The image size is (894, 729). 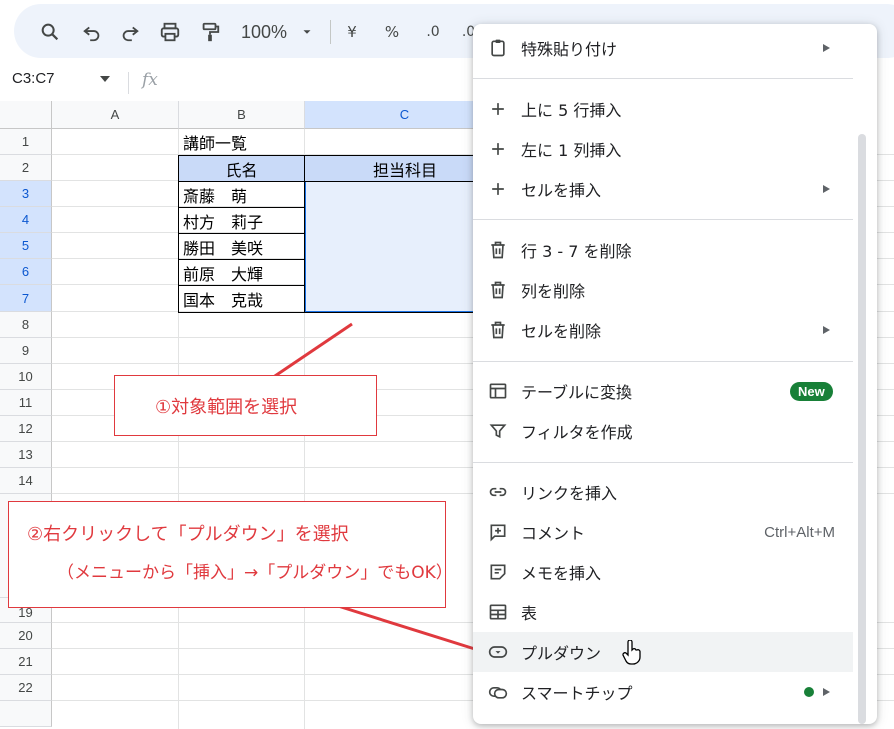 What do you see at coordinates (569, 493) in the screenshot?
I see `menu-item-label: リンクを挿入` at bounding box center [569, 493].